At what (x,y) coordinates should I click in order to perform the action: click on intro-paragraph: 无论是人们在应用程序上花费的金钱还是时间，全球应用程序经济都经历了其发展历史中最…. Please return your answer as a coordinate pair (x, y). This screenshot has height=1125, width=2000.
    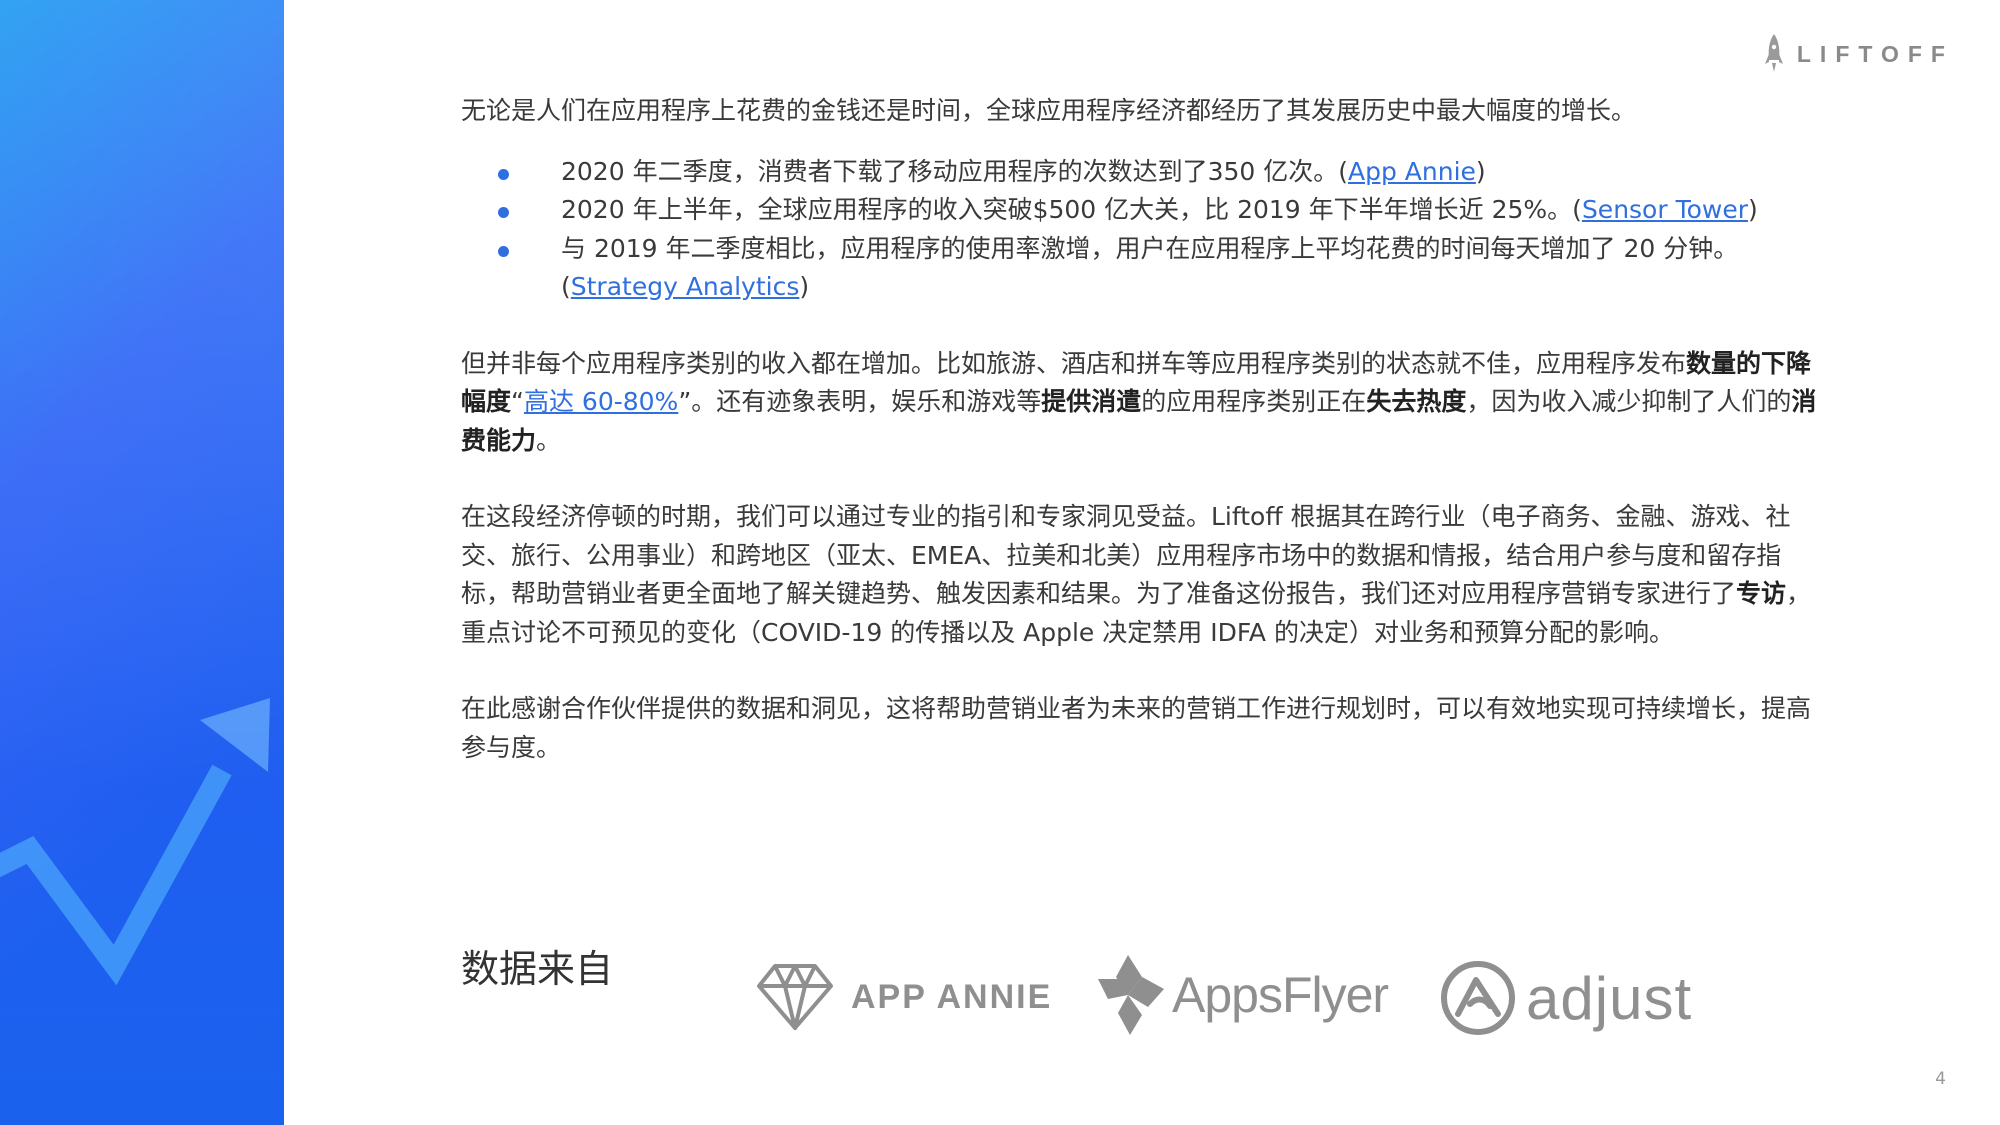
    Looking at the image, I should click on (1049, 110).